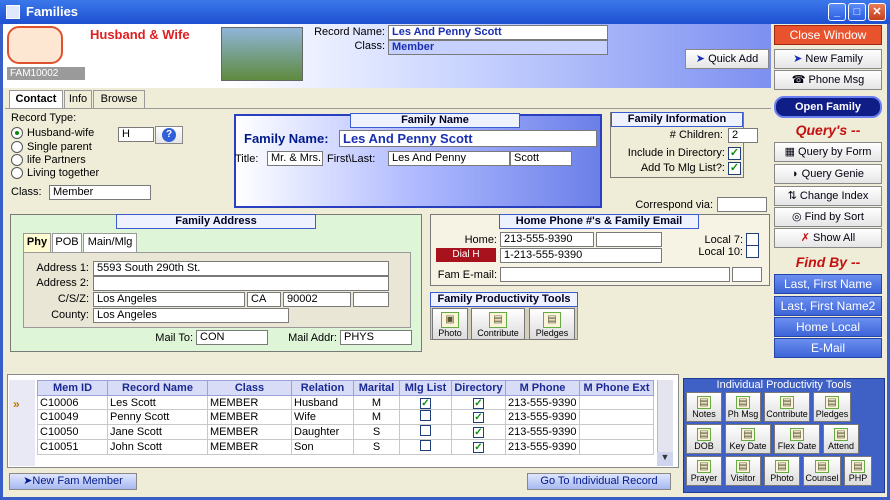 This screenshot has height=500, width=890. I want to click on tab-browse: Browse, so click(119, 99).